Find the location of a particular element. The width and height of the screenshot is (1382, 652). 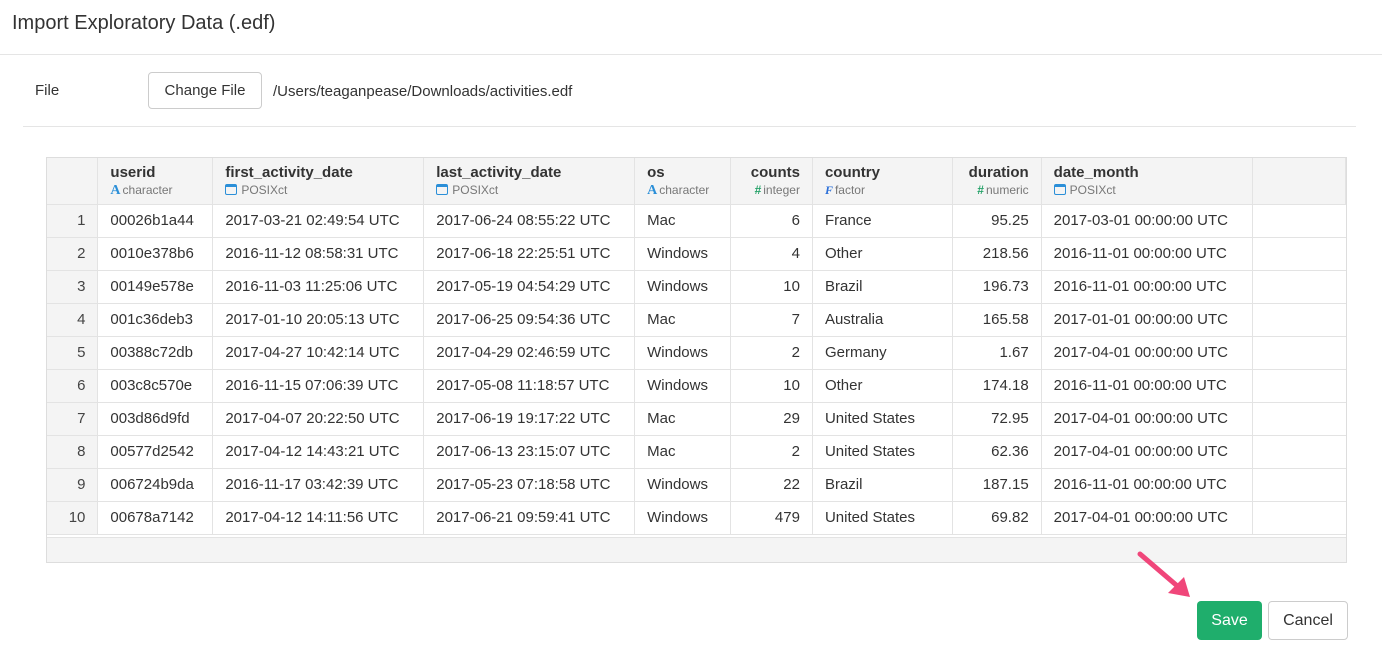

column-type: # integer is located at coordinates (771, 190).